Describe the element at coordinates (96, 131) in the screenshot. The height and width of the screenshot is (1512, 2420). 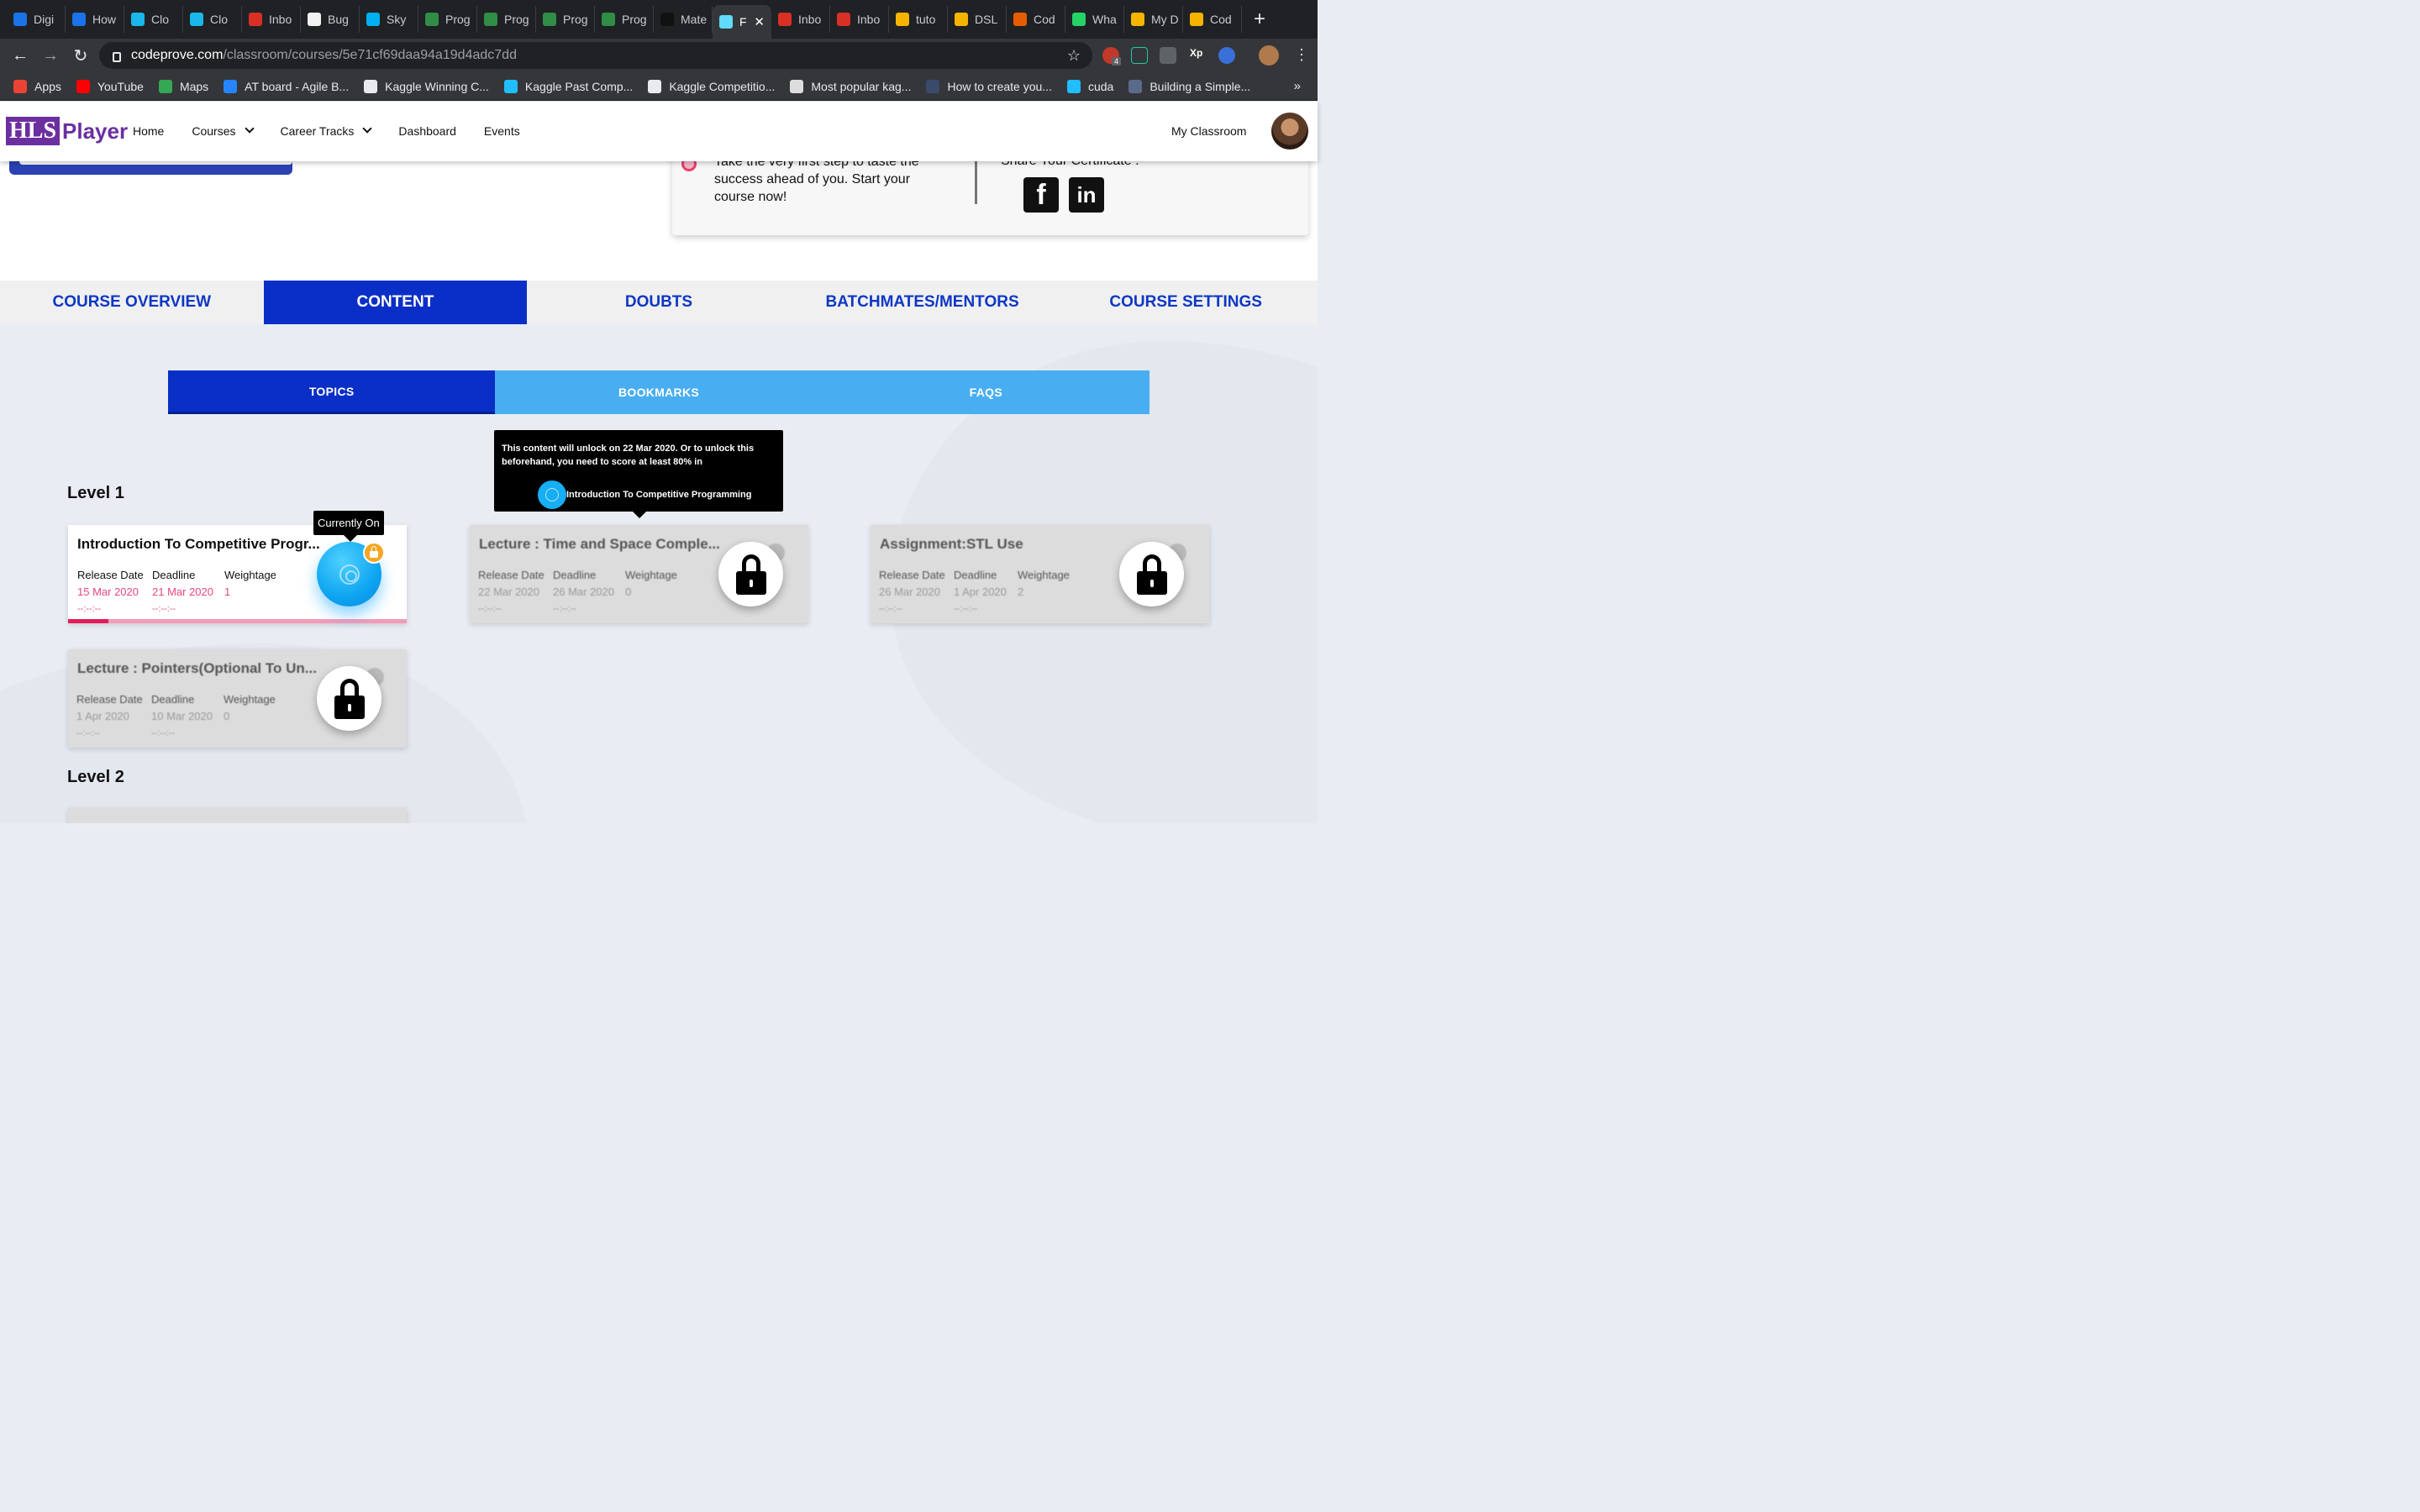
I see `logo-text: Player` at that location.